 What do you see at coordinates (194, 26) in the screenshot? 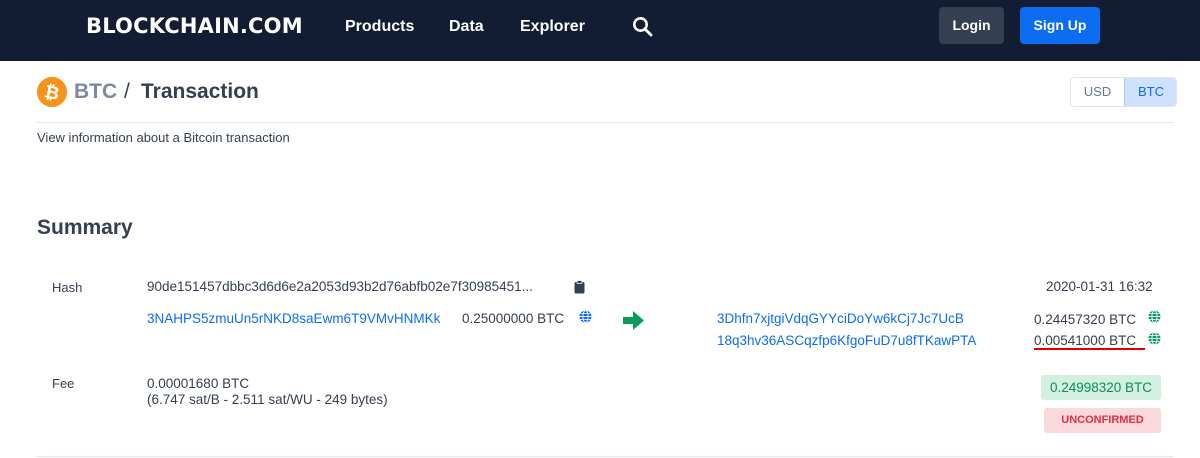
I see `blockchain-logo: BLOCKCHAIN.COM` at bounding box center [194, 26].